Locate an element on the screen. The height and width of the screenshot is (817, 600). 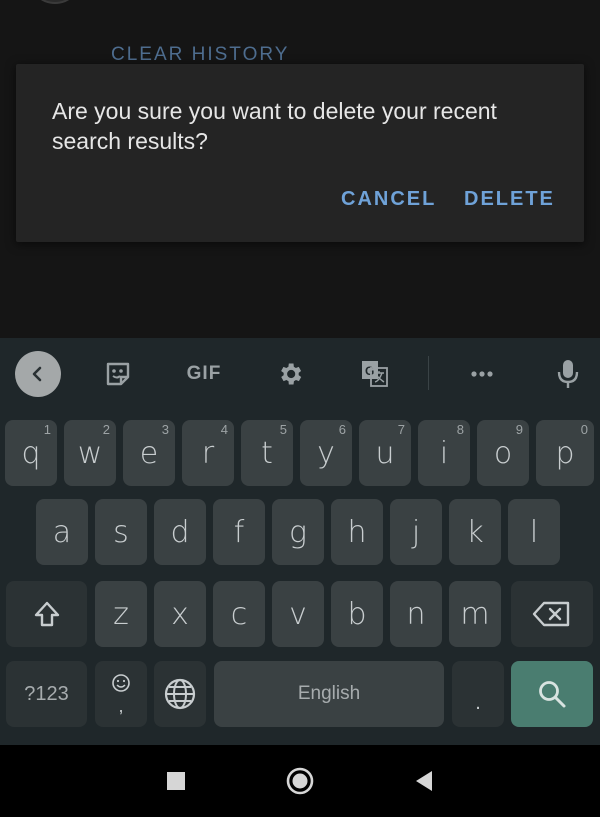
svg-text: G is located at coordinates (369, 371).